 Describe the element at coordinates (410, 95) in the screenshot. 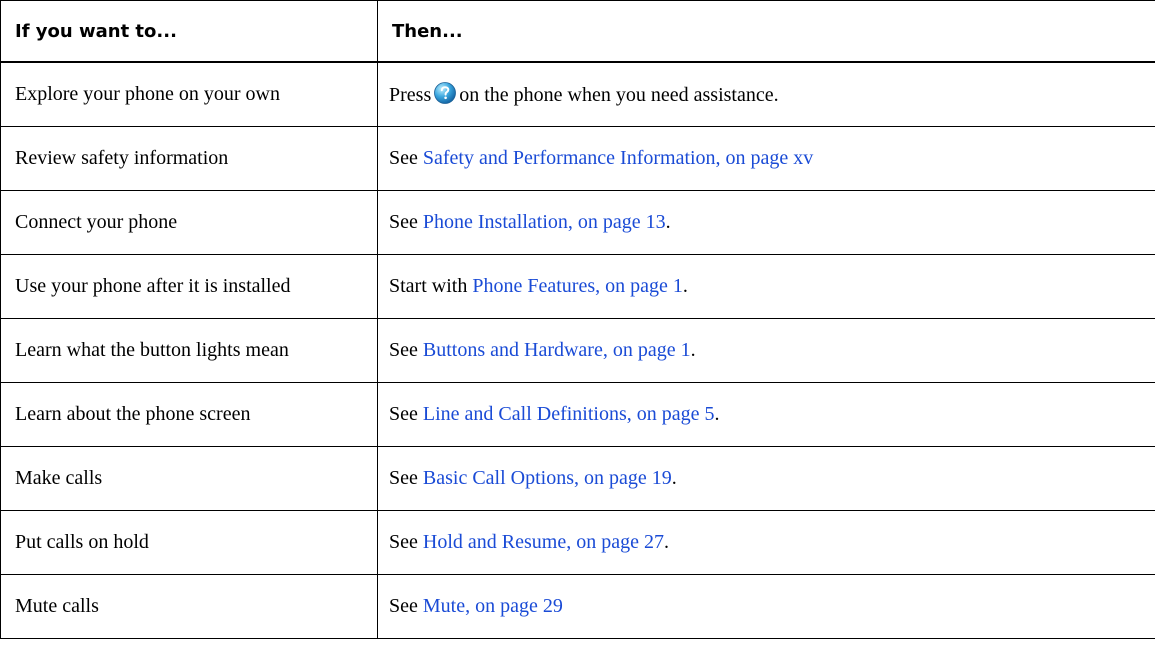

I see `action-prefix: Press` at that location.